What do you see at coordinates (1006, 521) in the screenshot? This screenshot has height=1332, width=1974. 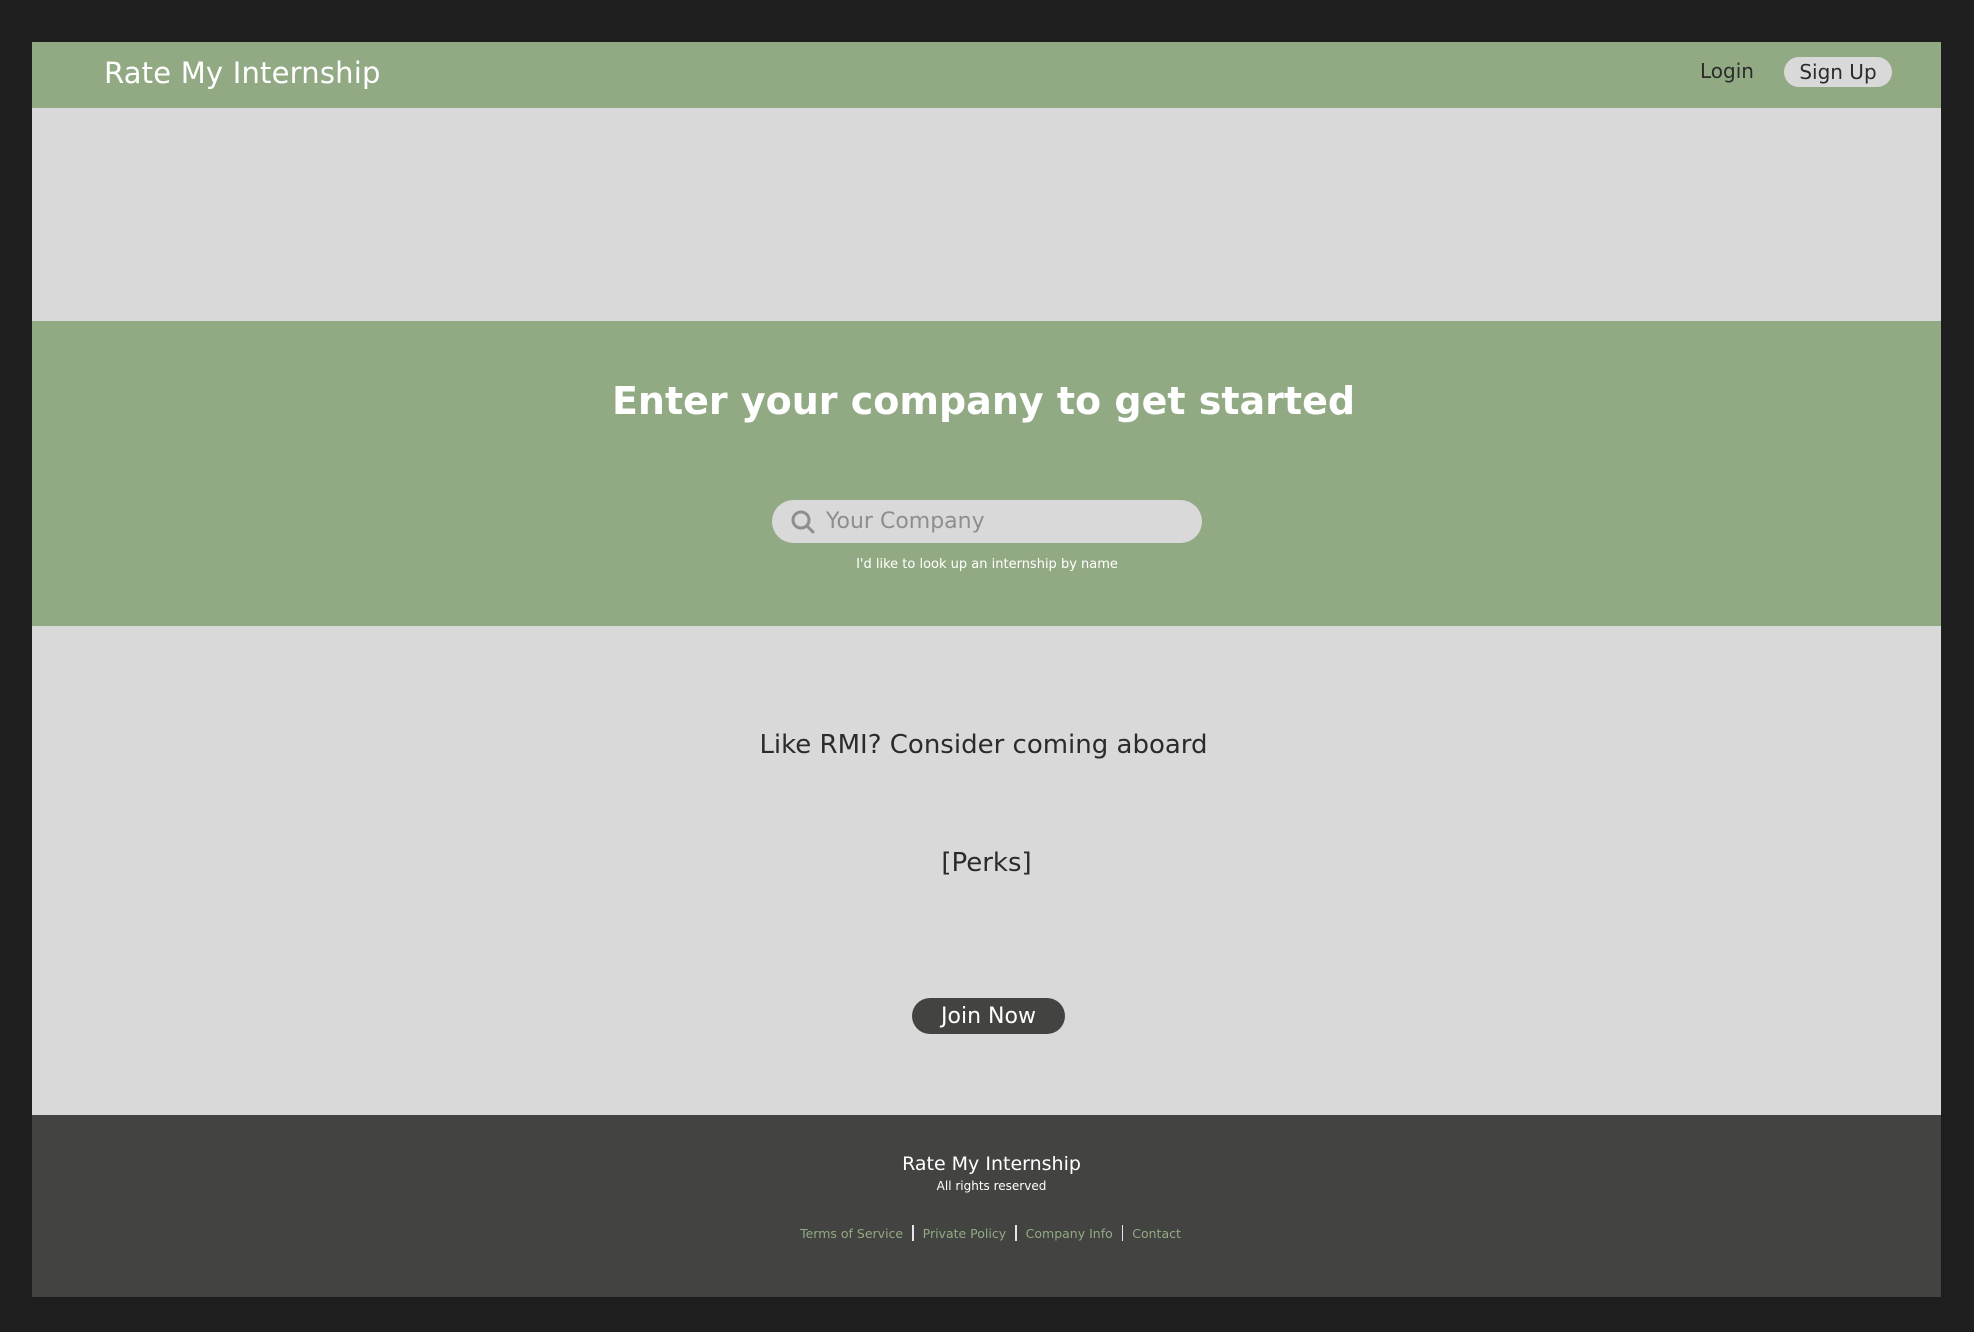 I see `company-search-input` at bounding box center [1006, 521].